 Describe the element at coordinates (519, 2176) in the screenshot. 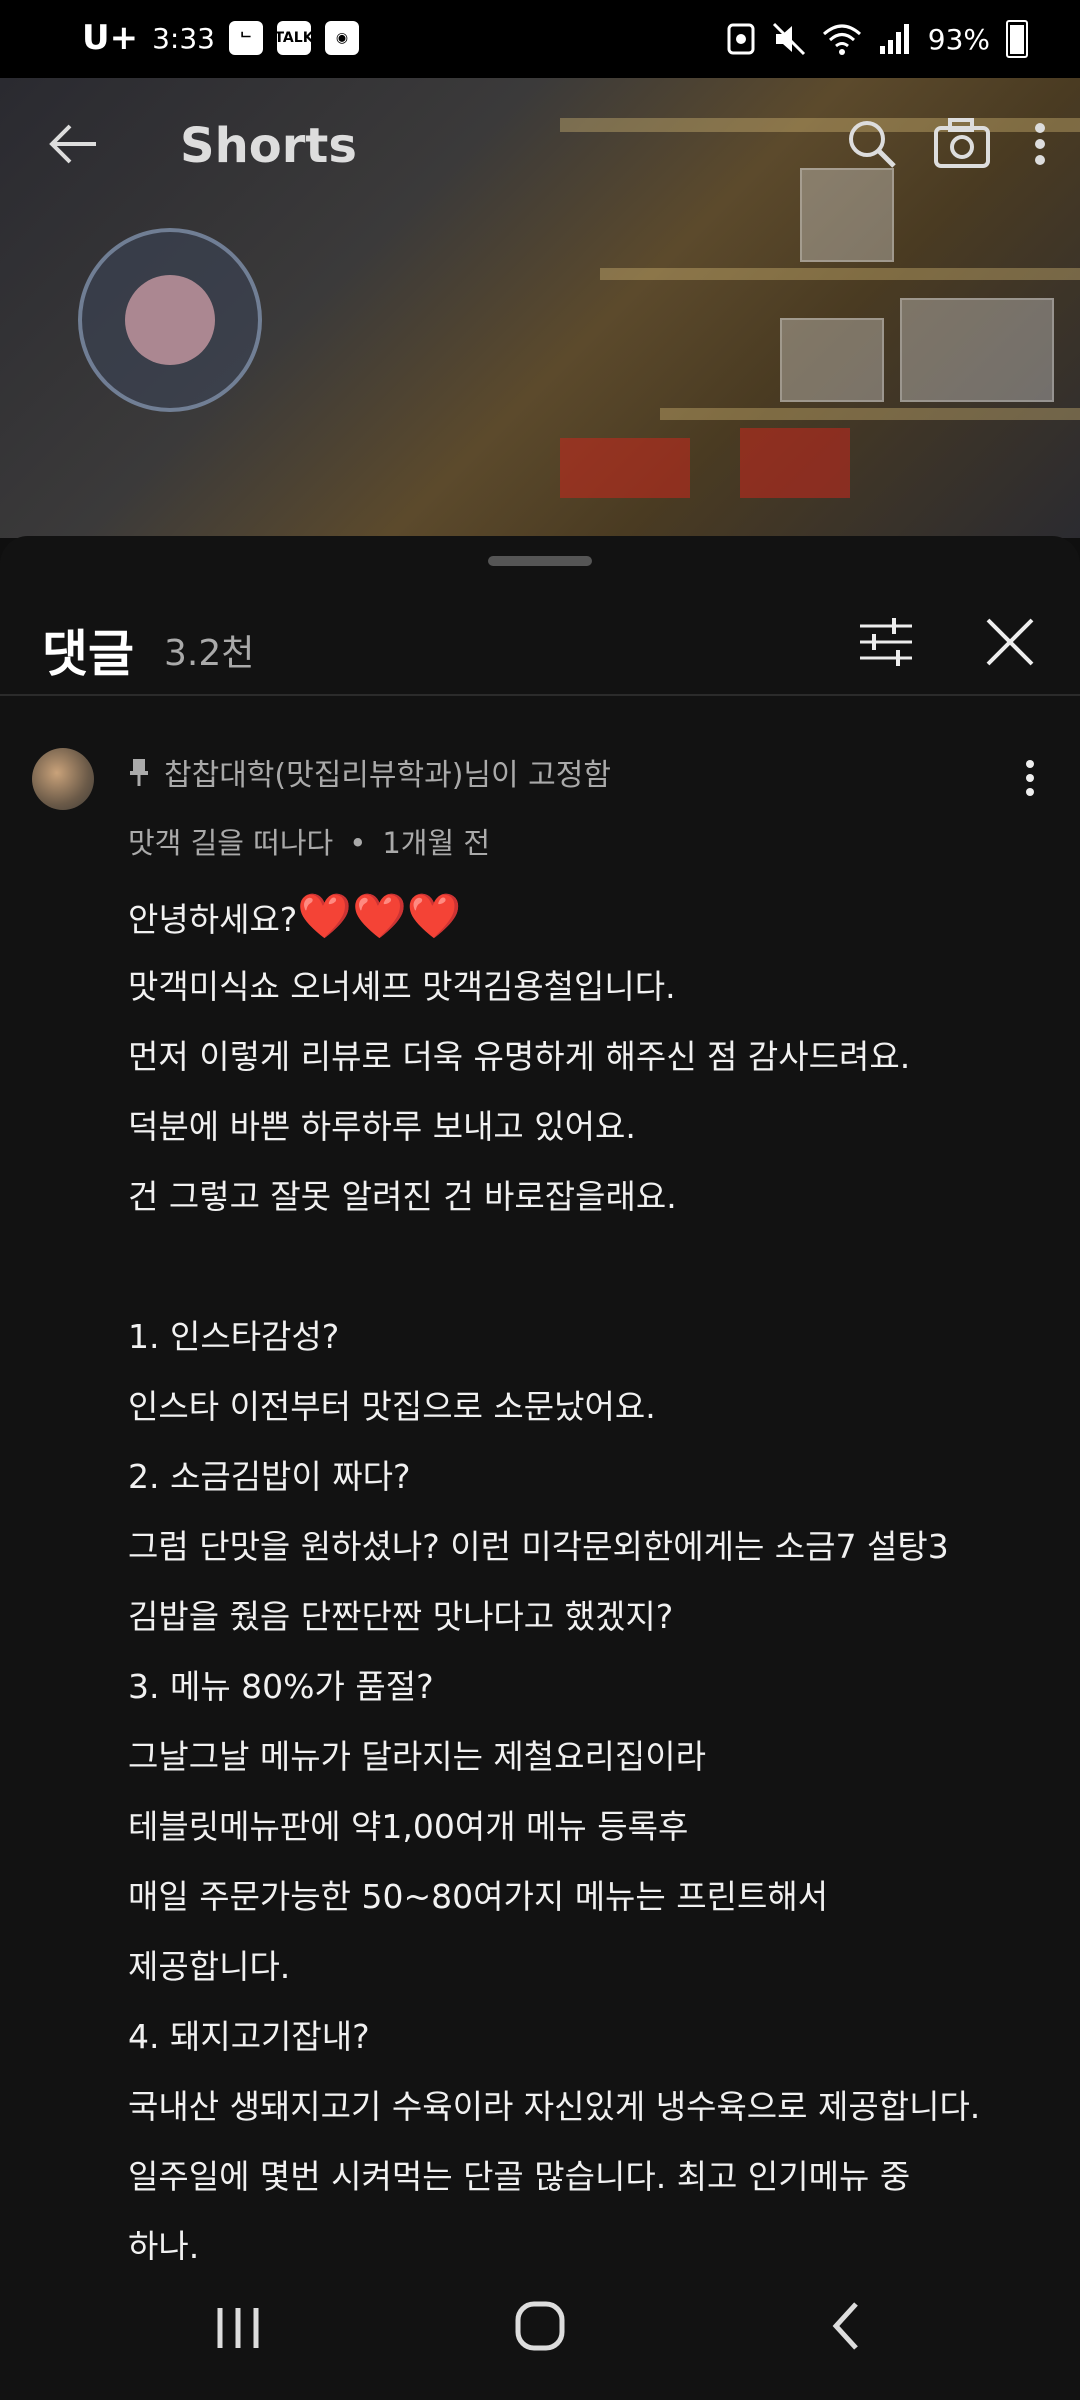

I see `comment-line: 일주일에 몇번 시켜먹는 단골 많습니다. 최고 인기메뉴 중` at that location.